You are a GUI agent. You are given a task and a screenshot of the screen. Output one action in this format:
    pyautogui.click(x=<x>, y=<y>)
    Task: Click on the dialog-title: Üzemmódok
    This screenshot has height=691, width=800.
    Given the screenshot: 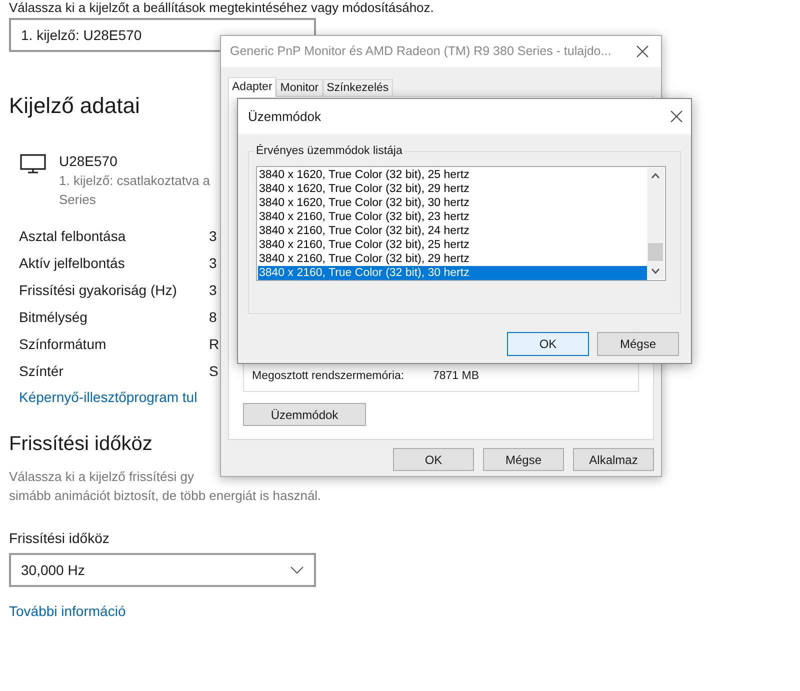 What is the action you would take?
    pyautogui.click(x=284, y=117)
    